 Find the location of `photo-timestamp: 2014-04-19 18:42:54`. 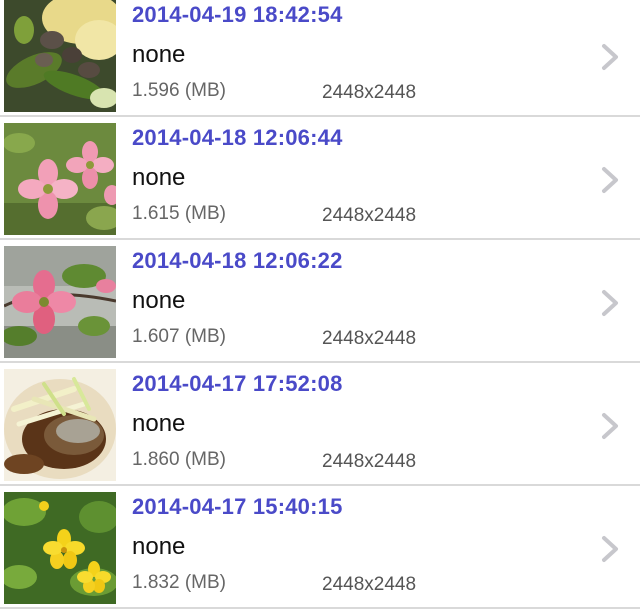

photo-timestamp: 2014-04-19 18:42:54 is located at coordinates (237, 14).